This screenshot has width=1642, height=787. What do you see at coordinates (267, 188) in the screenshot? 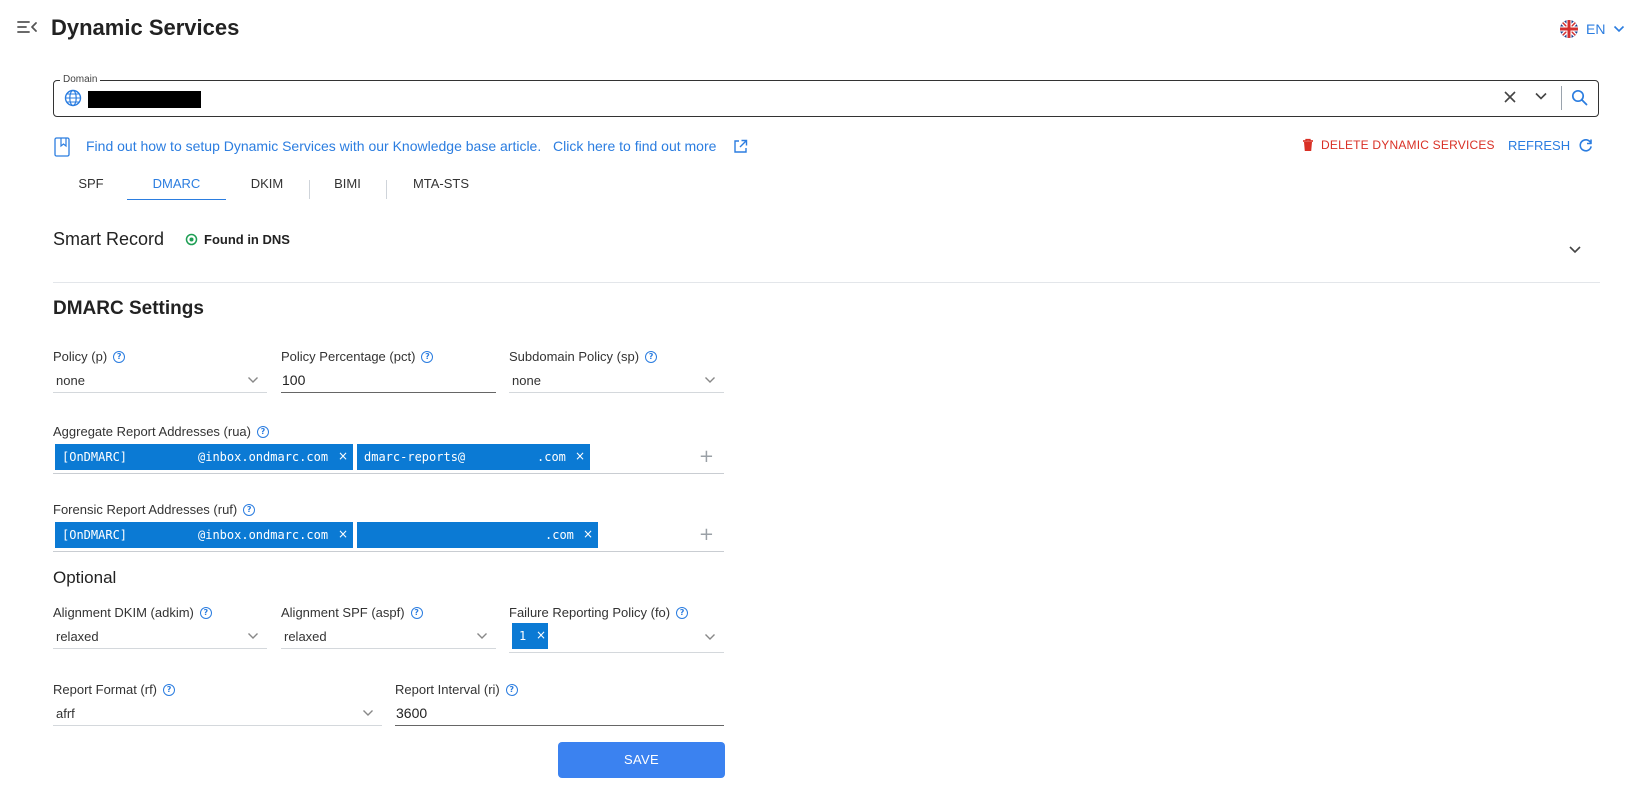
I see `tab-dkim: DKIM` at bounding box center [267, 188].